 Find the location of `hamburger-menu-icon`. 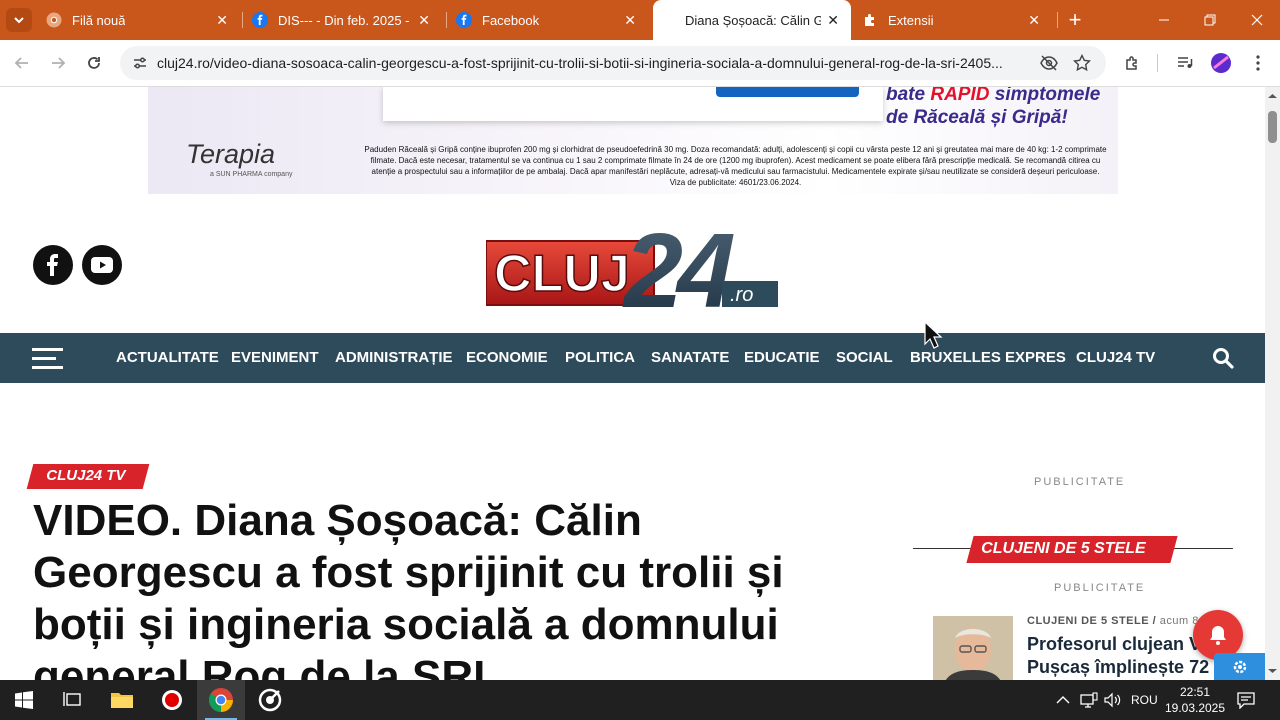

hamburger-menu-icon is located at coordinates (48, 359).